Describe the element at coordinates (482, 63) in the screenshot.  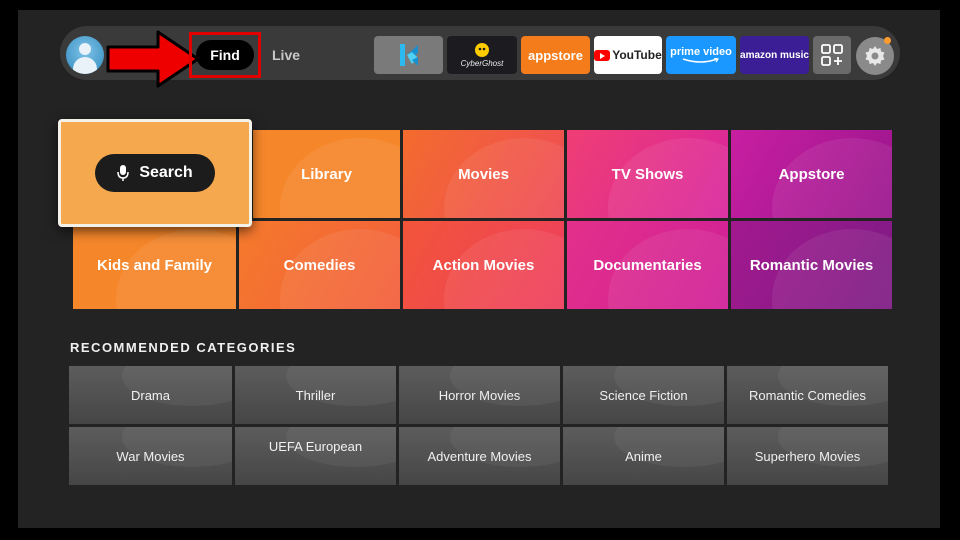
I see `cyberghost-label: CyberGhost` at that location.